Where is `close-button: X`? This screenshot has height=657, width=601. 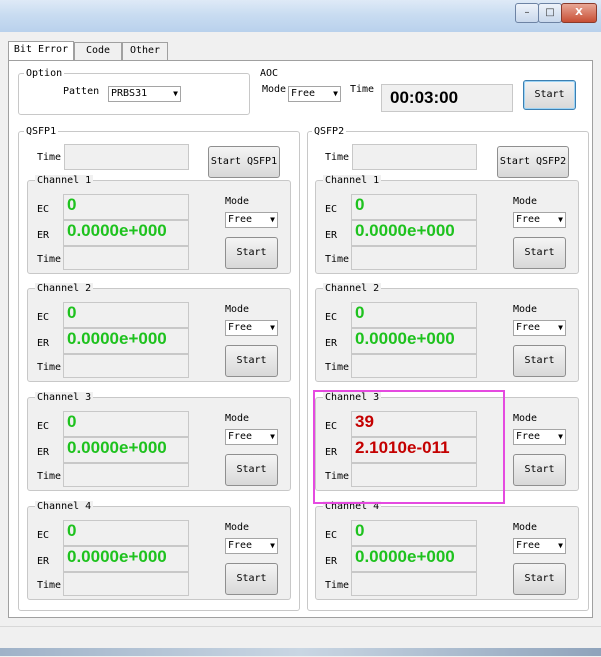
close-button: X is located at coordinates (579, 13).